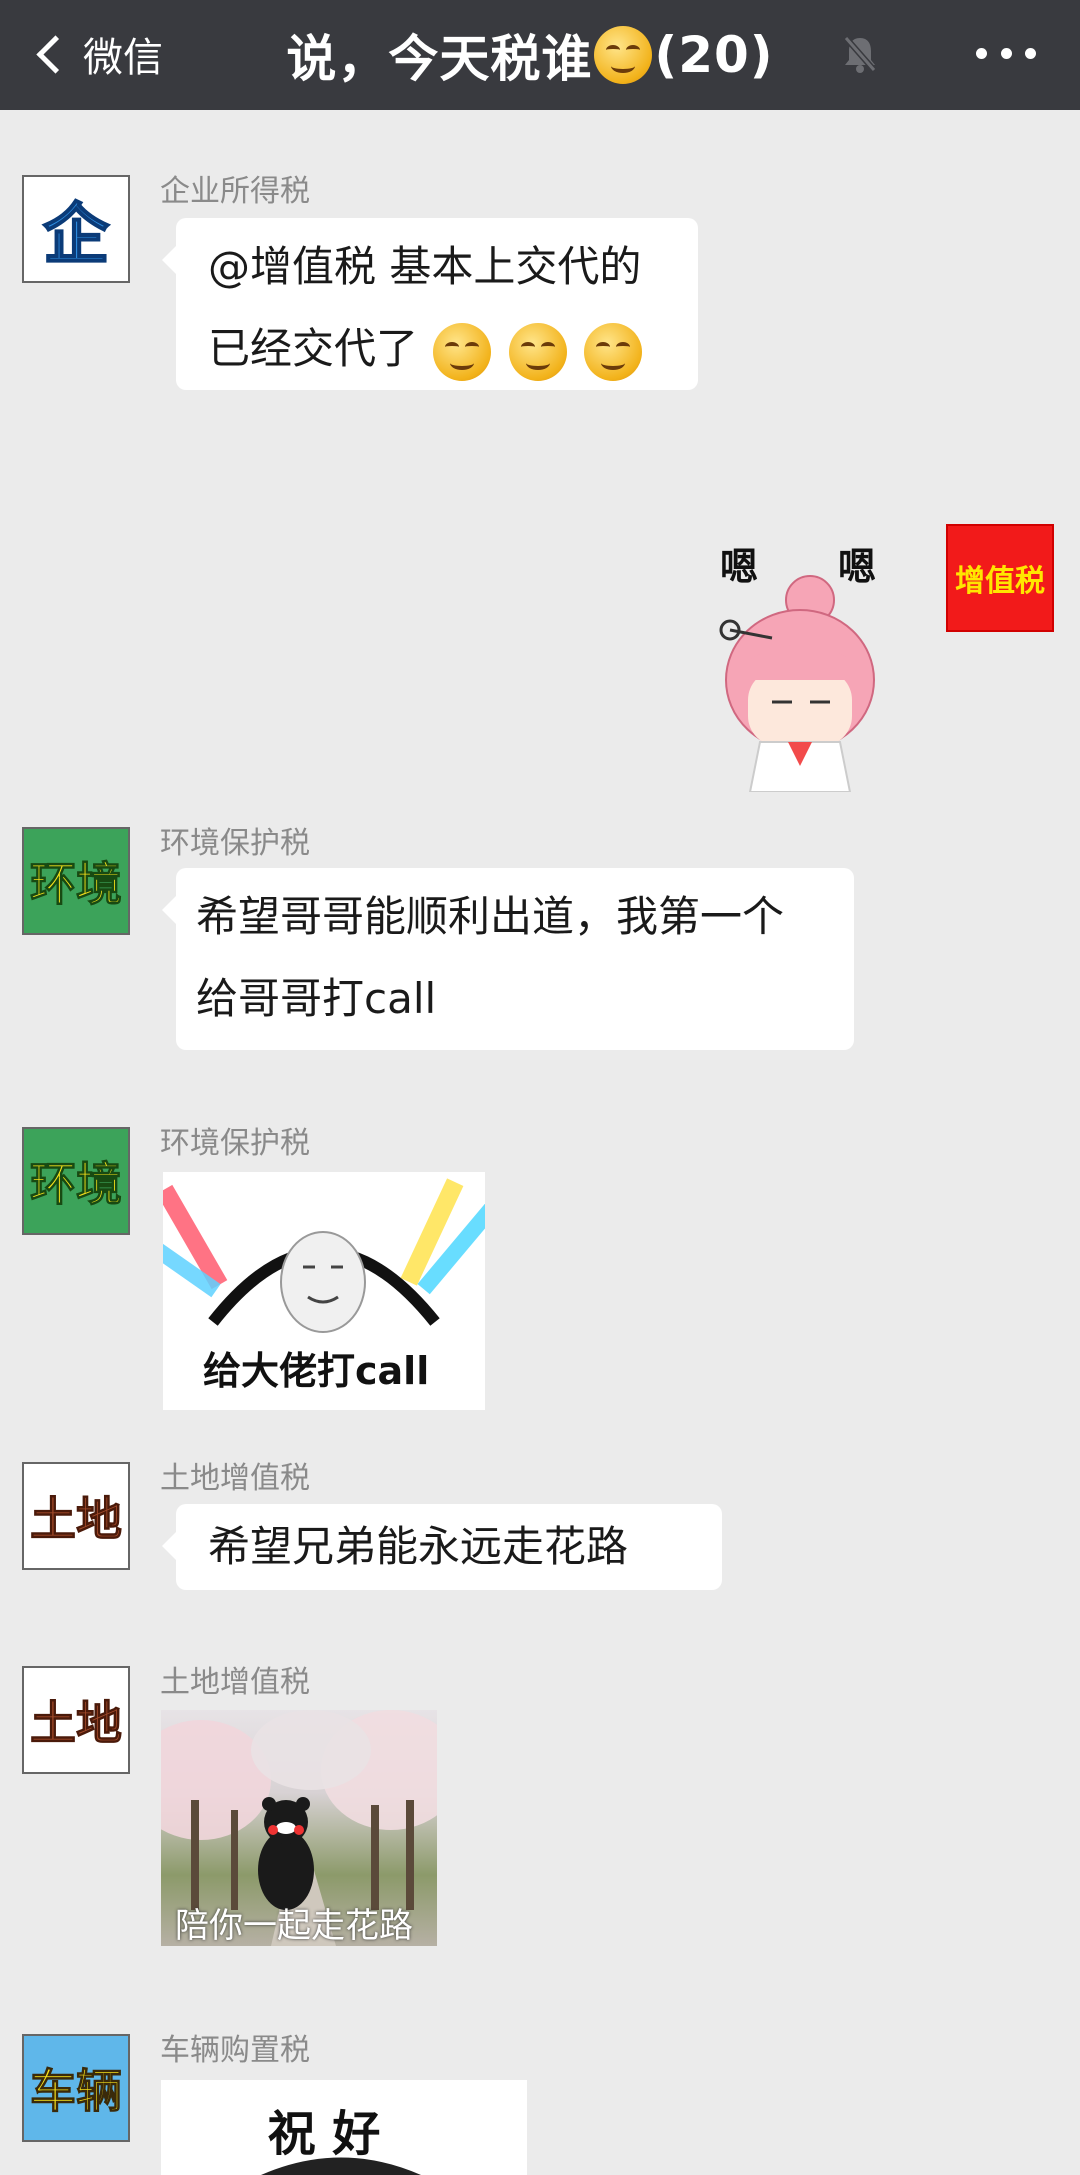 The image size is (1080, 2175). I want to click on avatar-text: 企, so click(76, 234).